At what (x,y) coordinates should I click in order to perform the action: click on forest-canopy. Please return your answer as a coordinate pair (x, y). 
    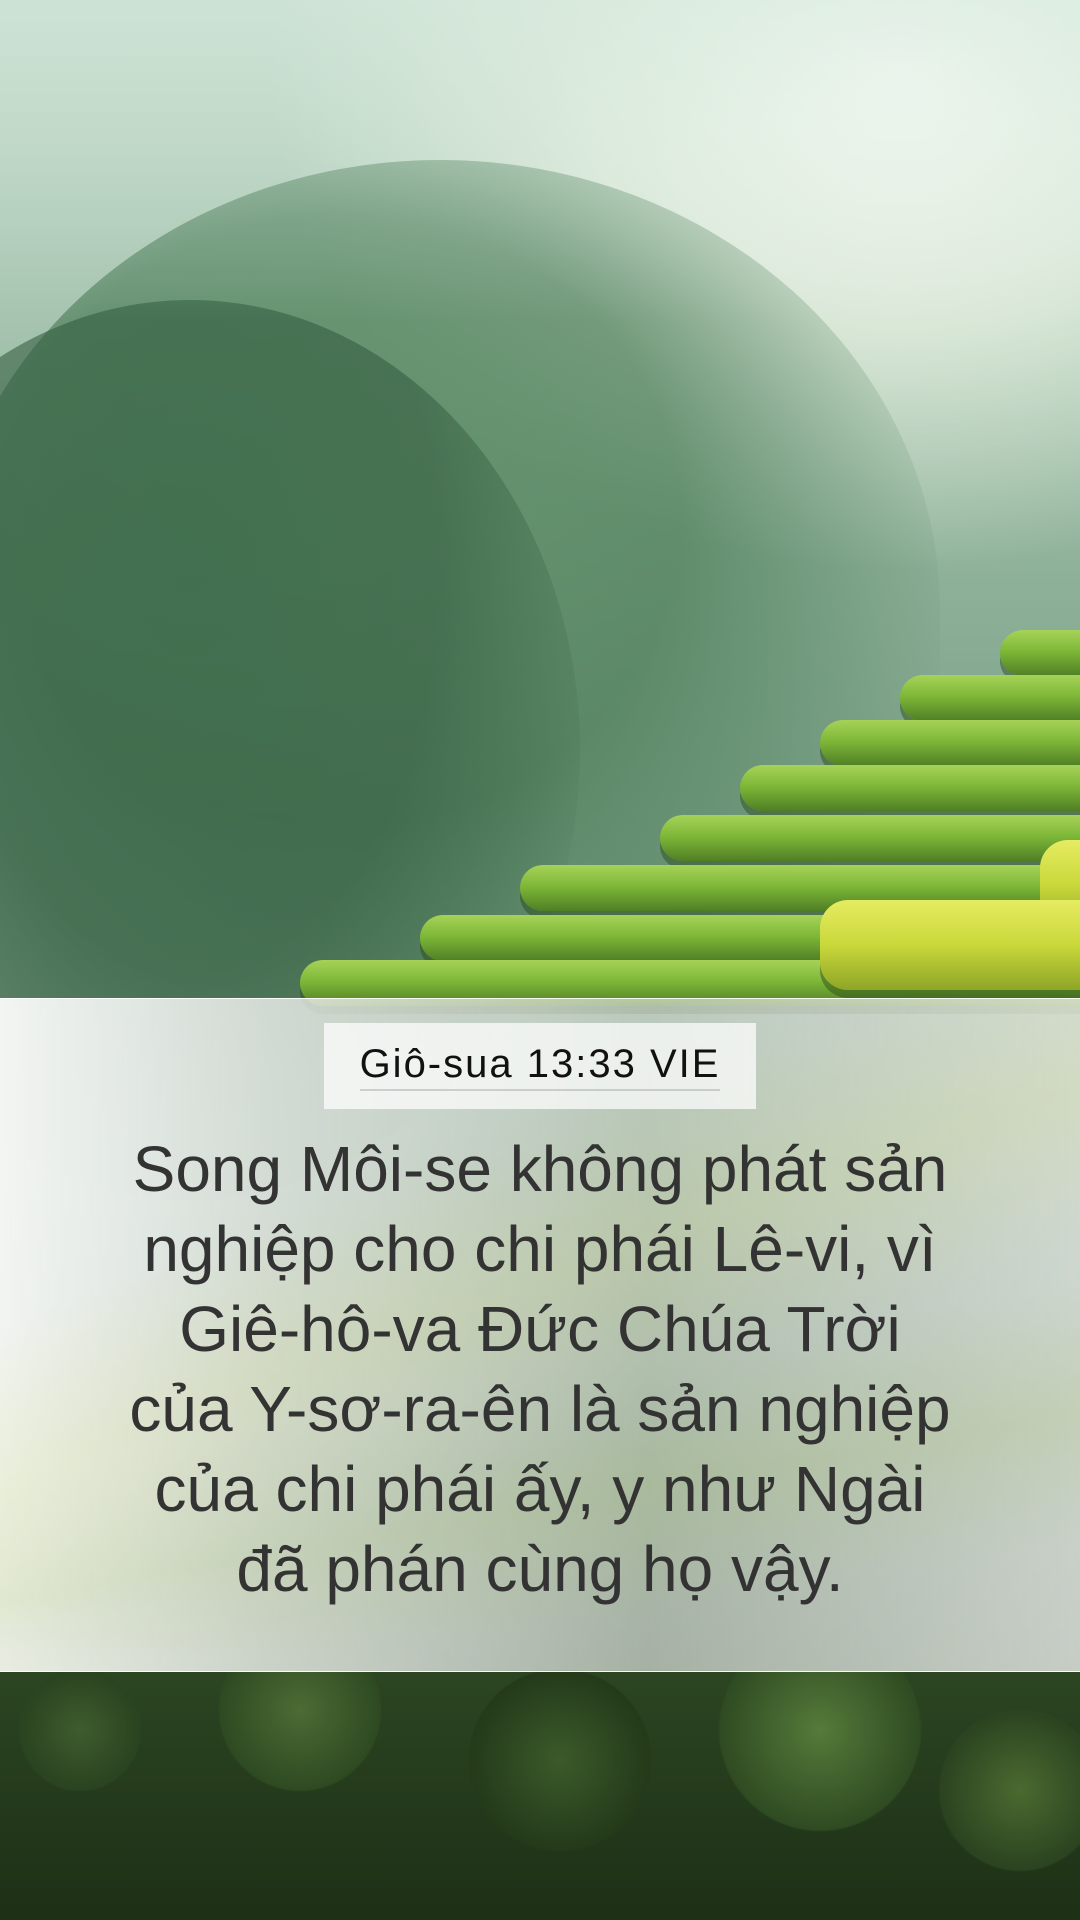
    Looking at the image, I should click on (540, 1795).